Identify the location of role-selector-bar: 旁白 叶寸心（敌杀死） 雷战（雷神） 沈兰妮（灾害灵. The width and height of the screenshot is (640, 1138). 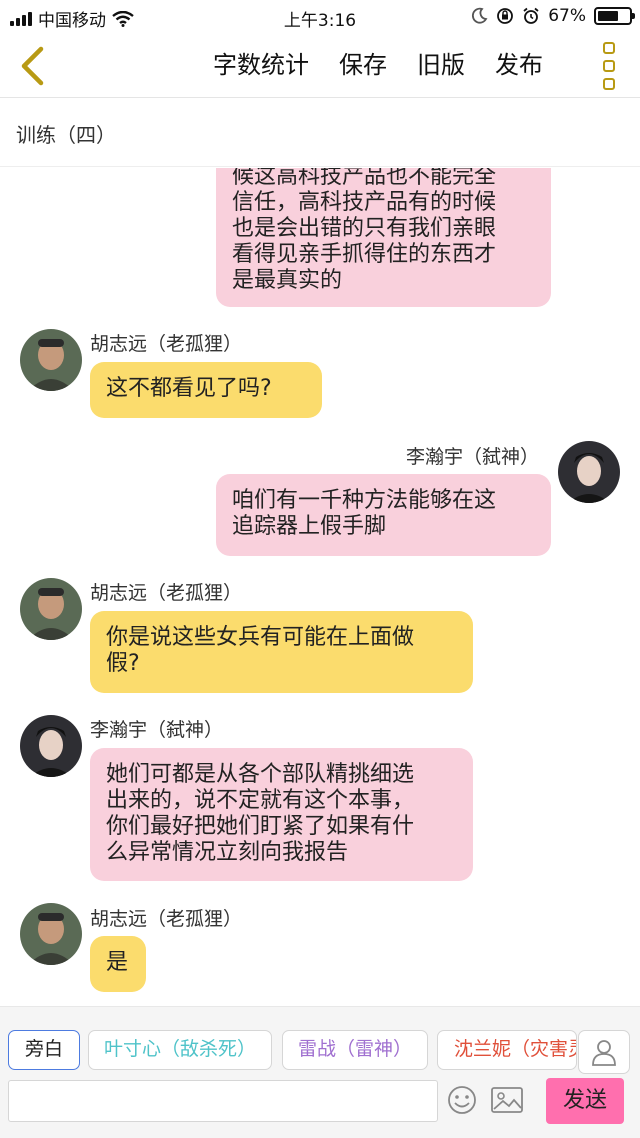
(320, 1042).